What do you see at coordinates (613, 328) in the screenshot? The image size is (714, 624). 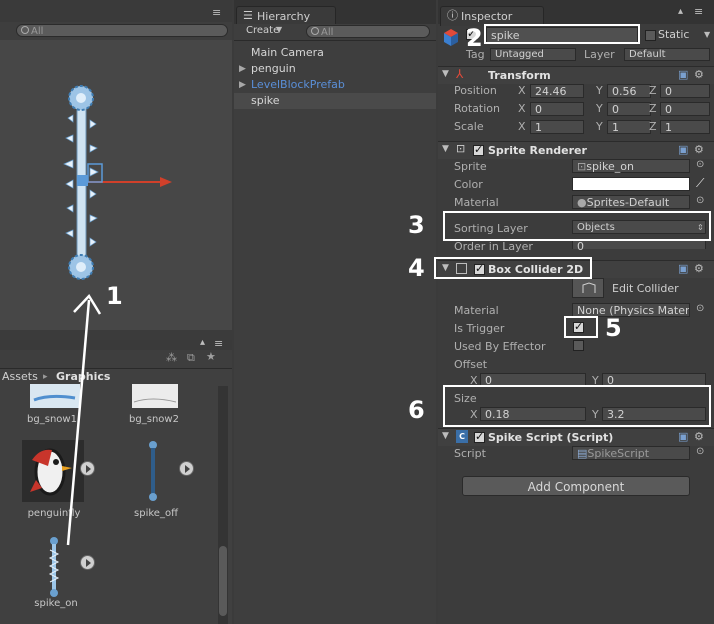 I see `annotation-number-5: 5` at bounding box center [613, 328].